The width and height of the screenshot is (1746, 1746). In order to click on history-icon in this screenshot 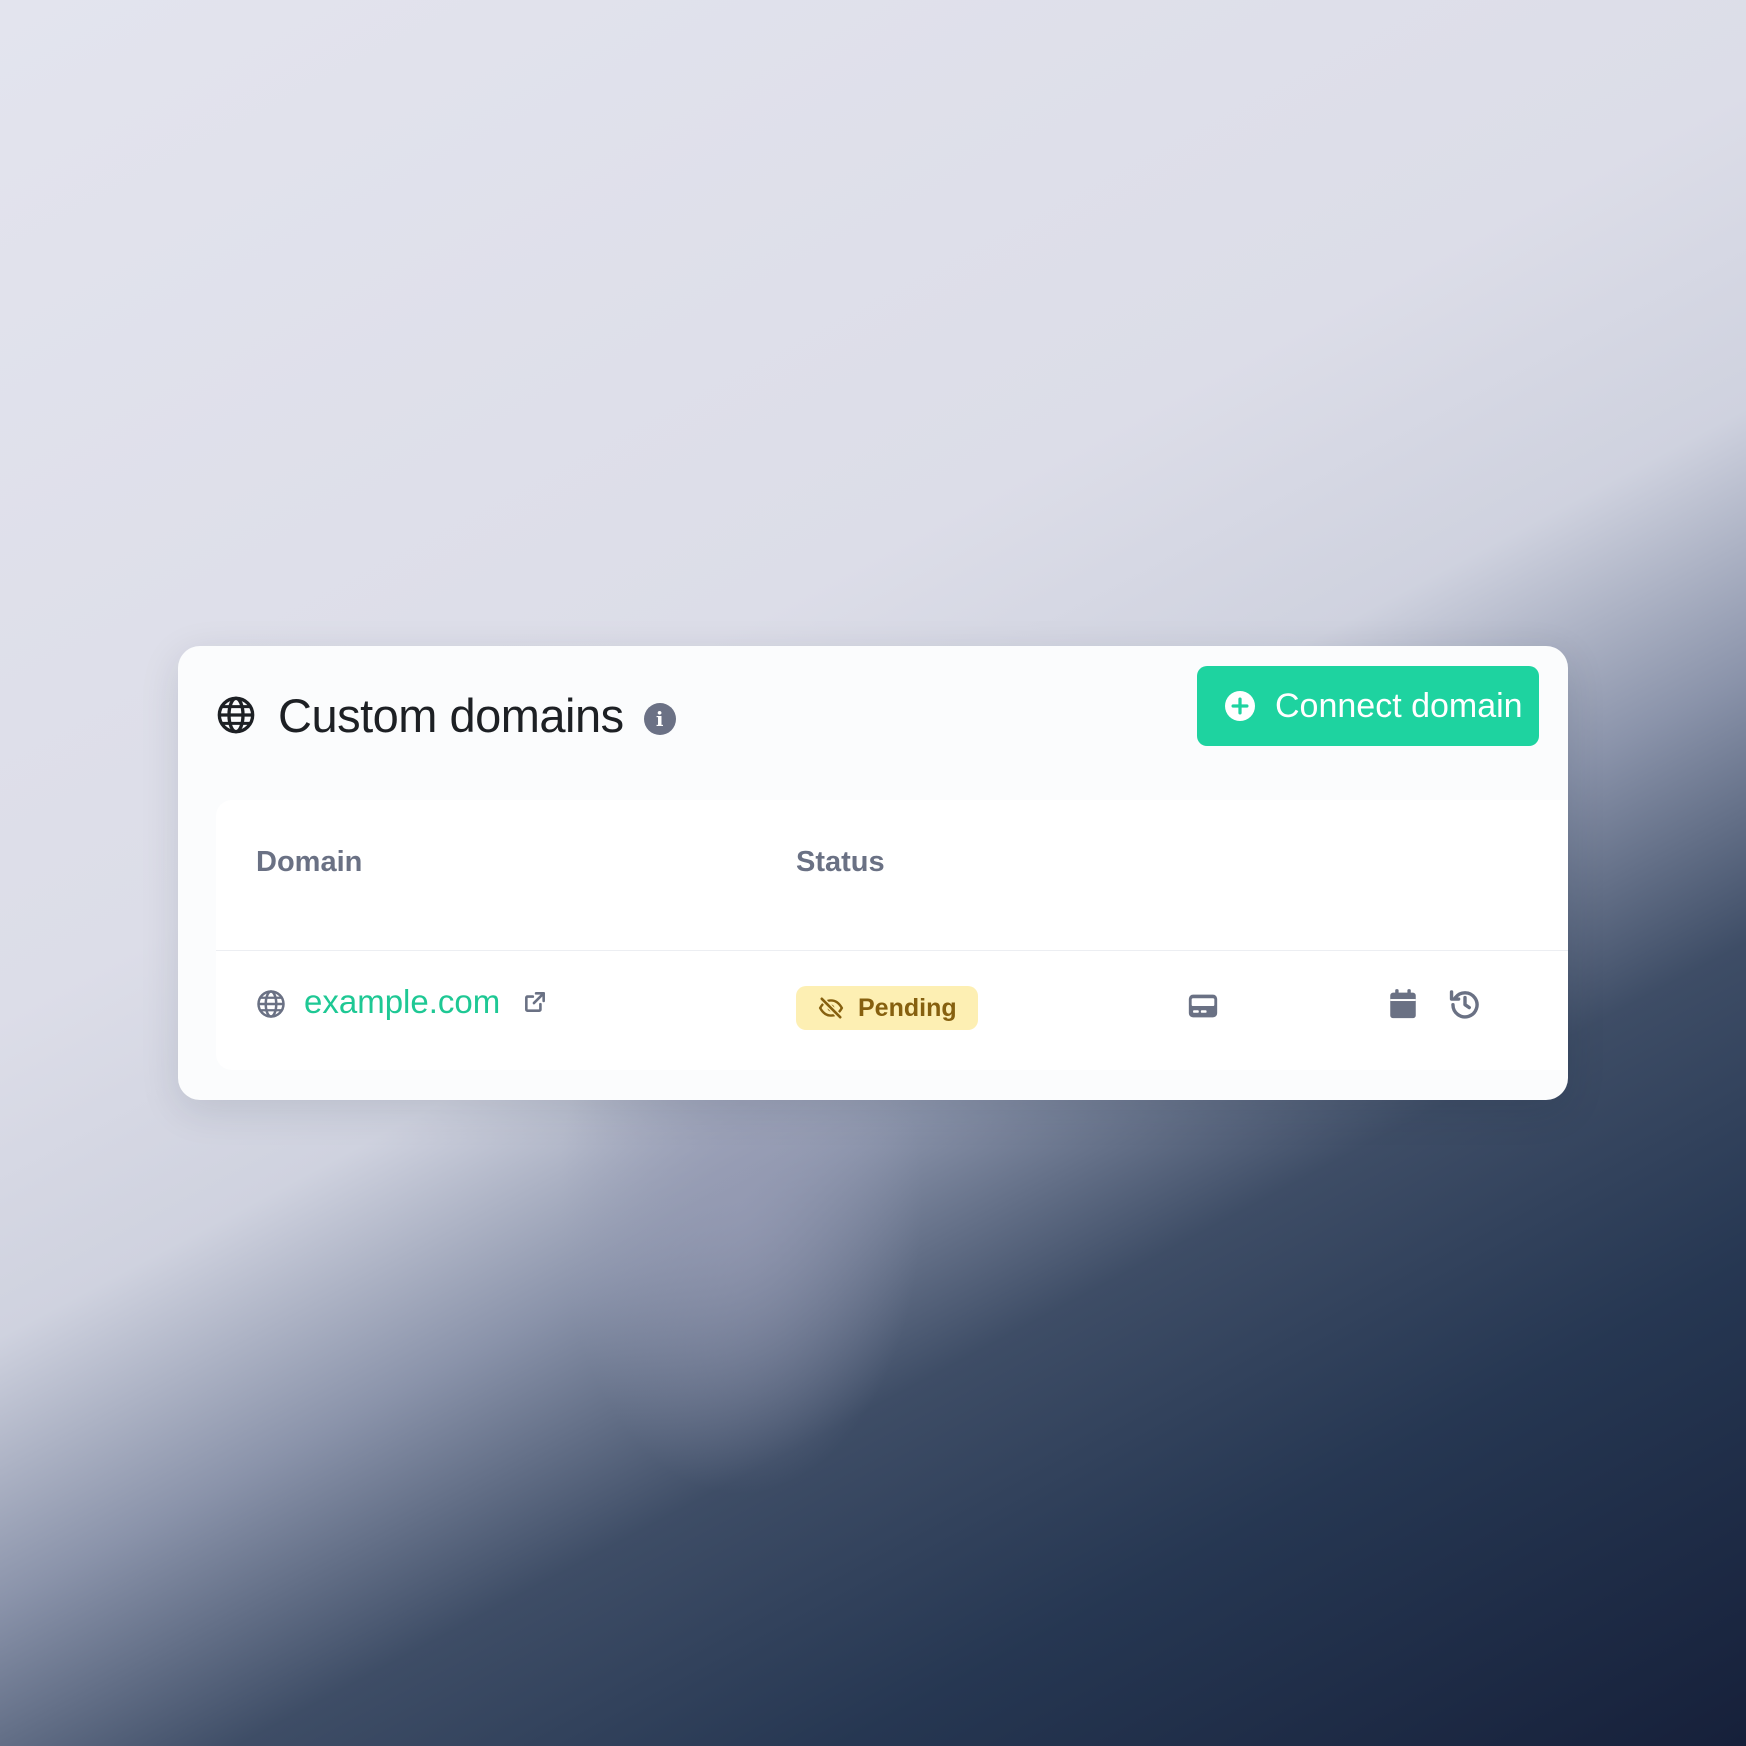, I will do `click(1465, 1004)`.